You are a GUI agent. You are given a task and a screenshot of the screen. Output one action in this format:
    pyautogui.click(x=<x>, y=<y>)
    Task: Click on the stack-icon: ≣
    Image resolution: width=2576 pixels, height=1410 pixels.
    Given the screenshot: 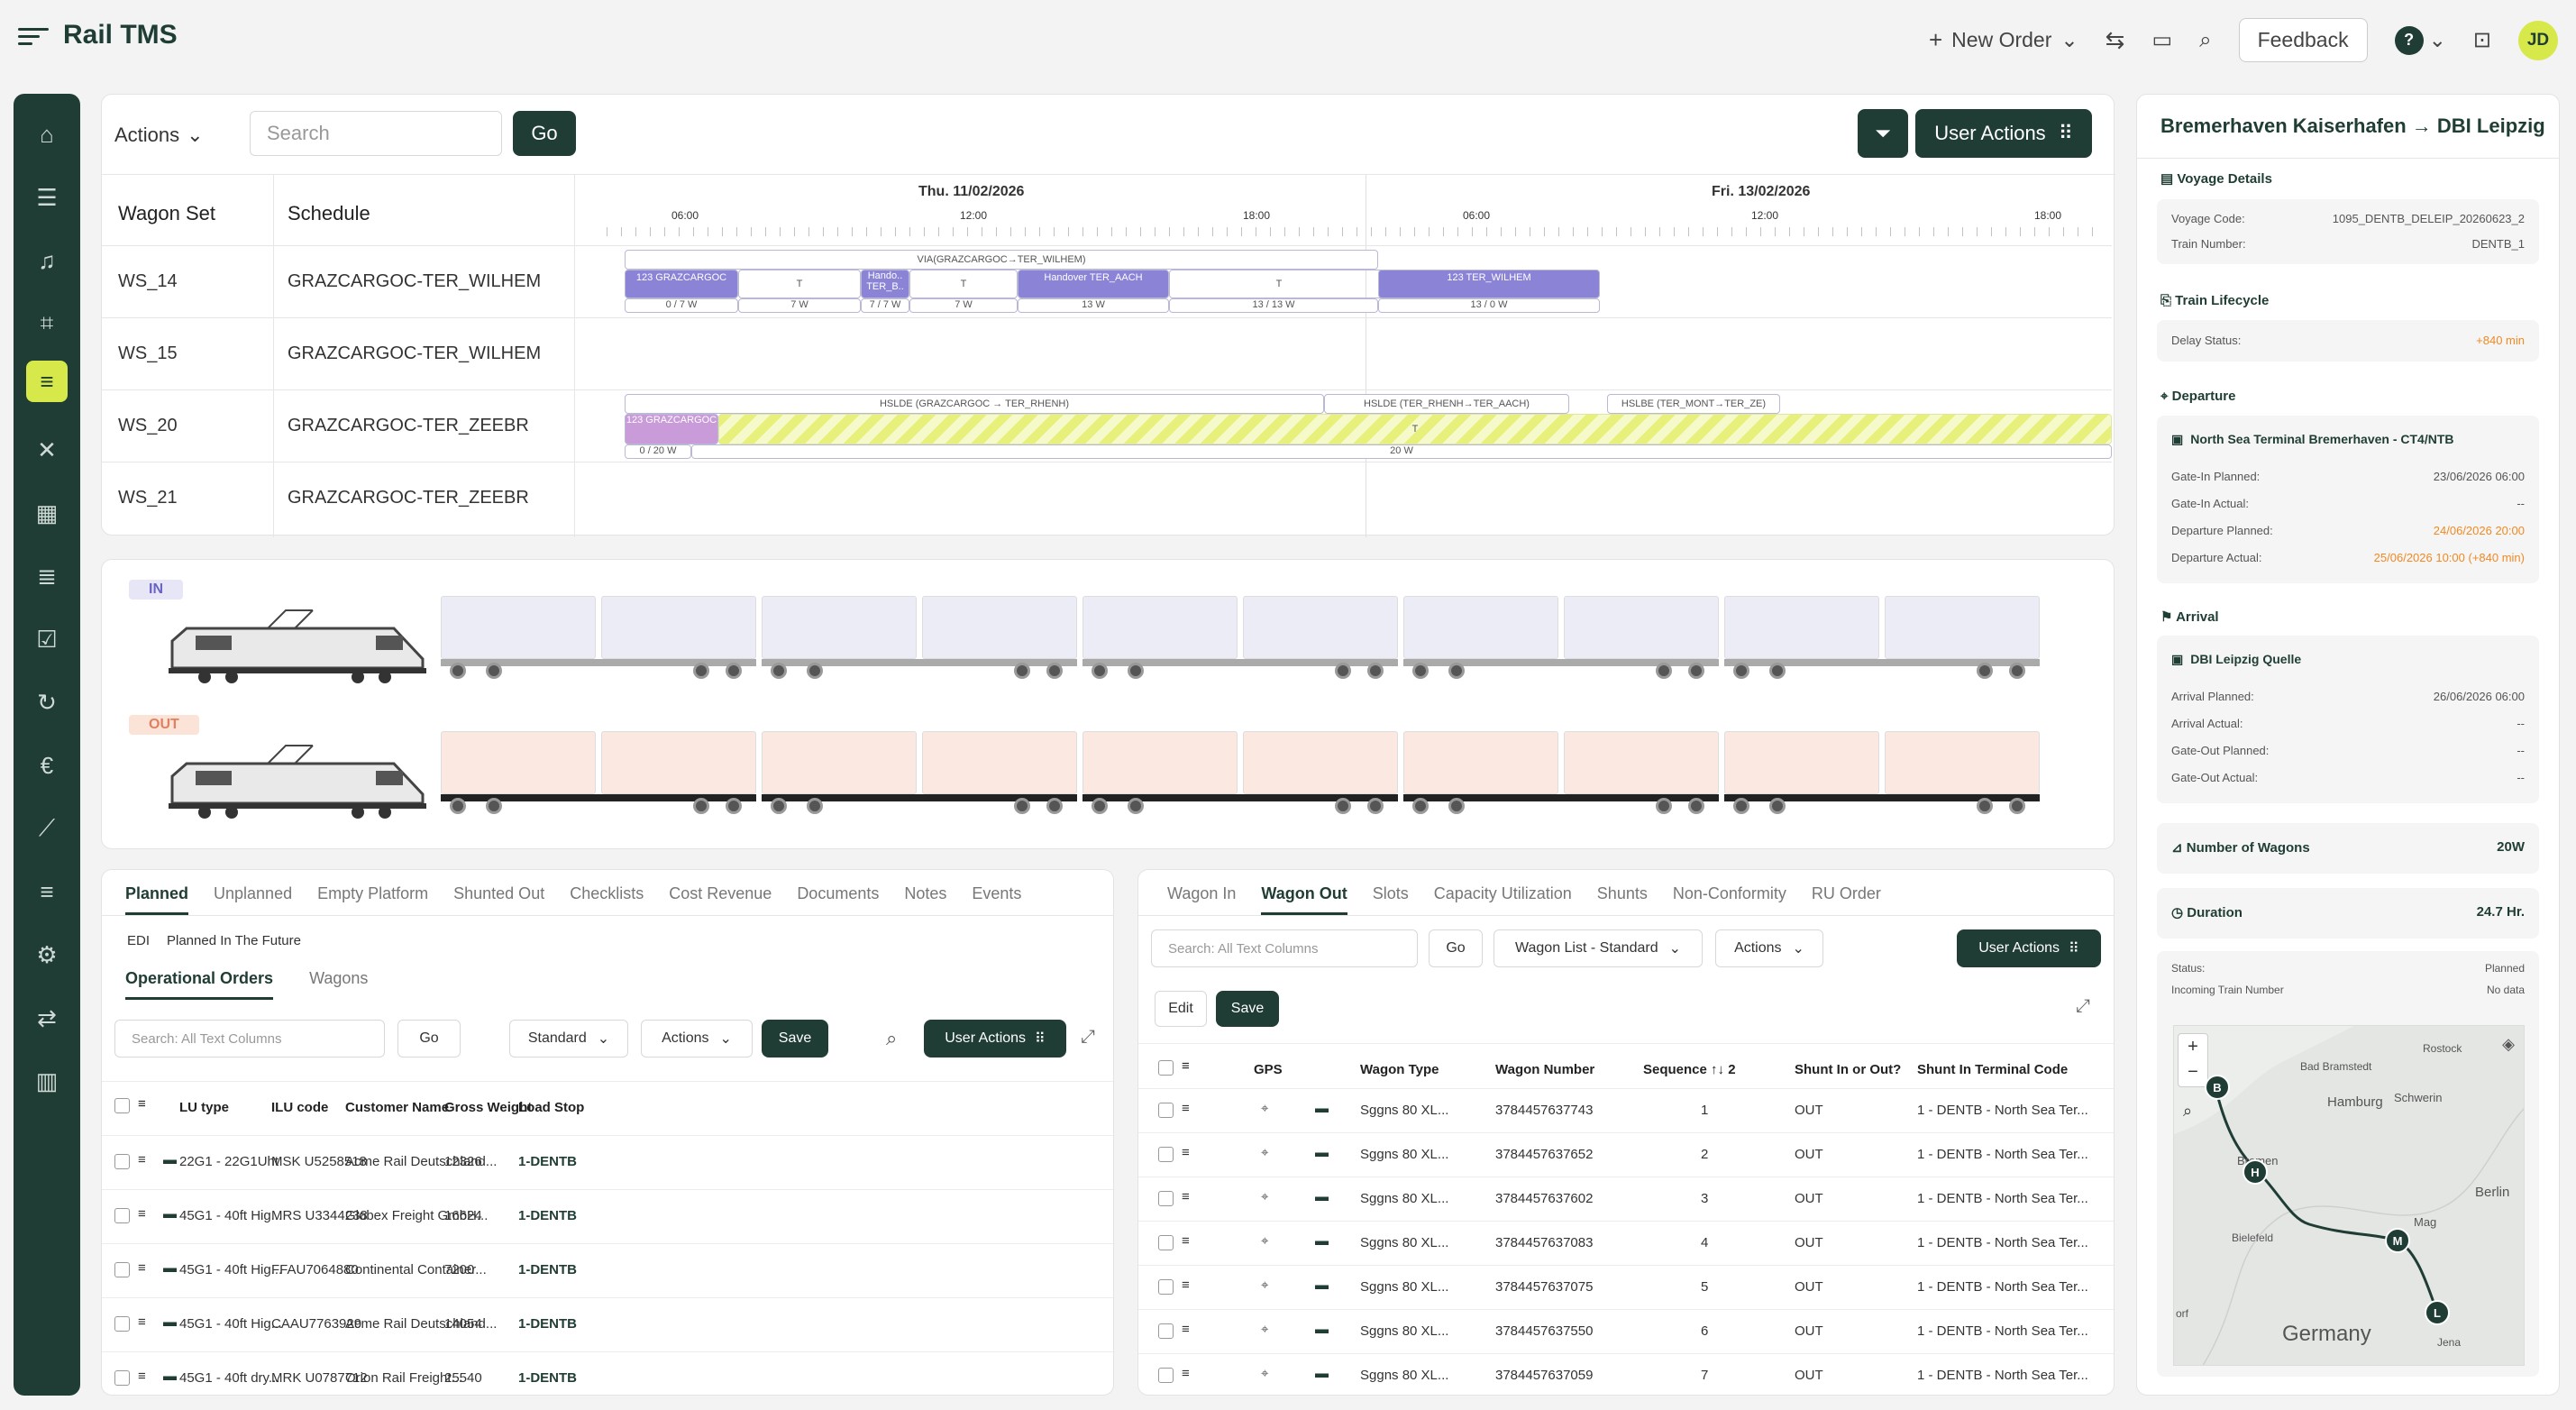 What is the action you would take?
    pyautogui.click(x=47, y=576)
    